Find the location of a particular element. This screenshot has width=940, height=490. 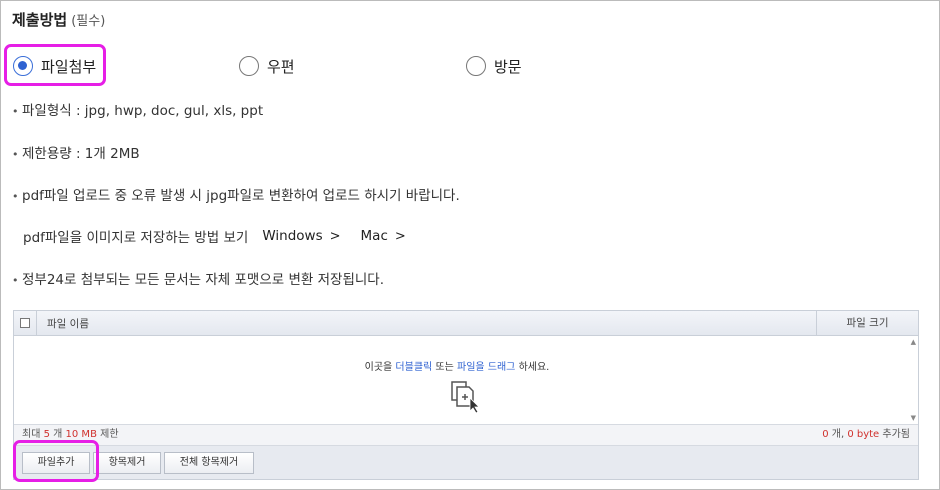

method-mail: 우편 is located at coordinates (267, 66).